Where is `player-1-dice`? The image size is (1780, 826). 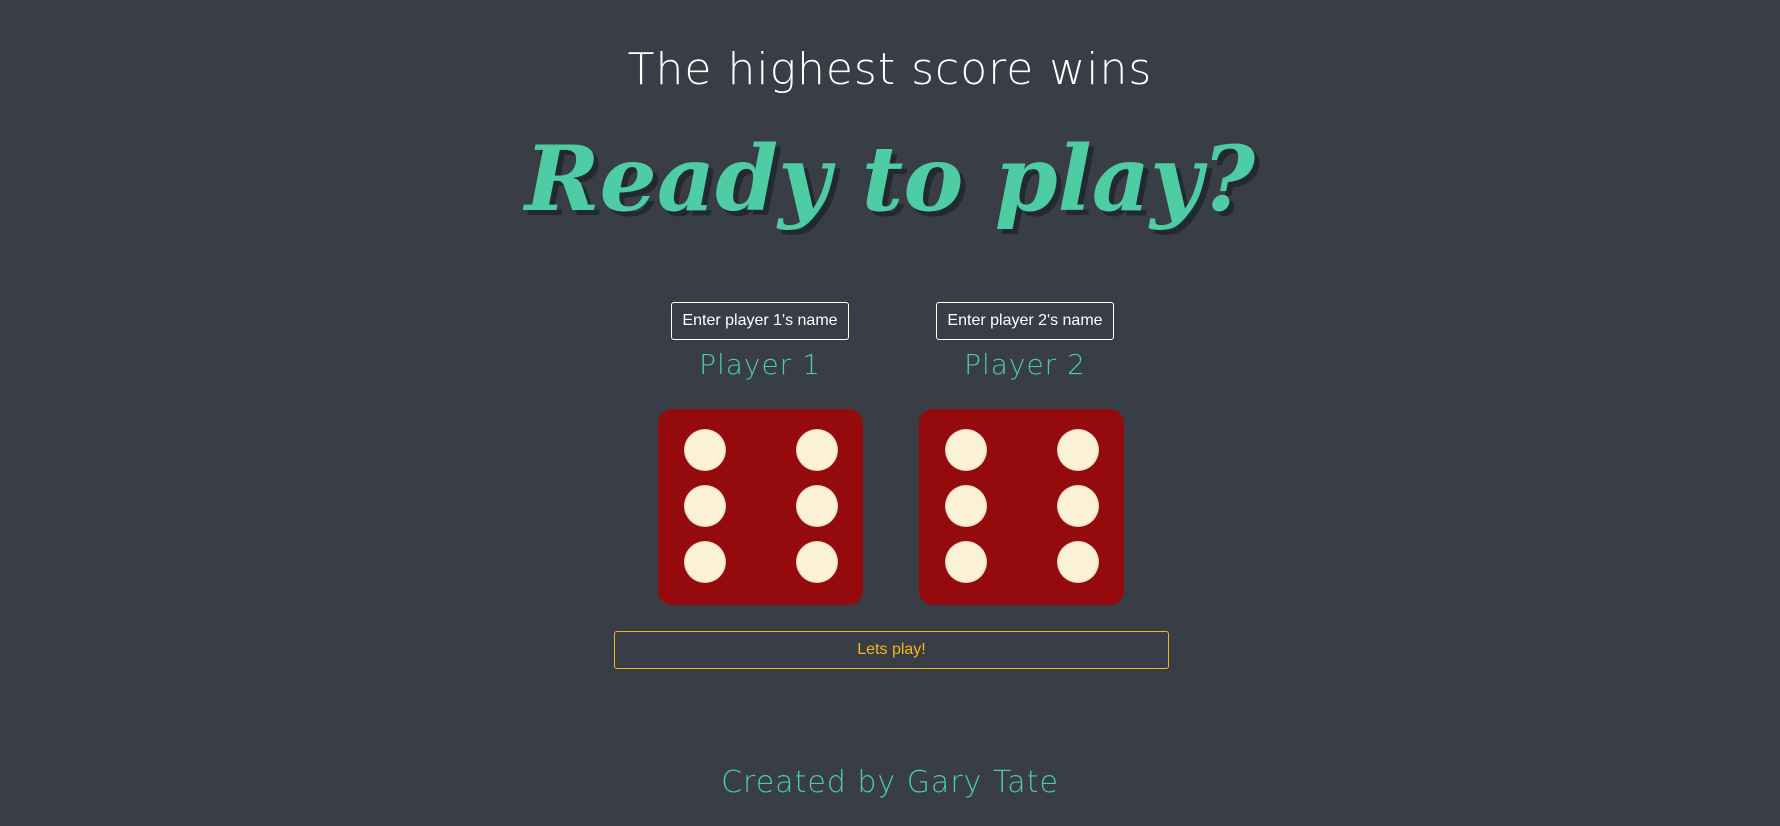 player-1-dice is located at coordinates (760, 507).